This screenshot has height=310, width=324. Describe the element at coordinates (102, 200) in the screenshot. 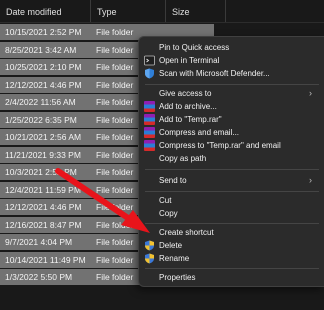

I see `red-arrow-annotation` at that location.